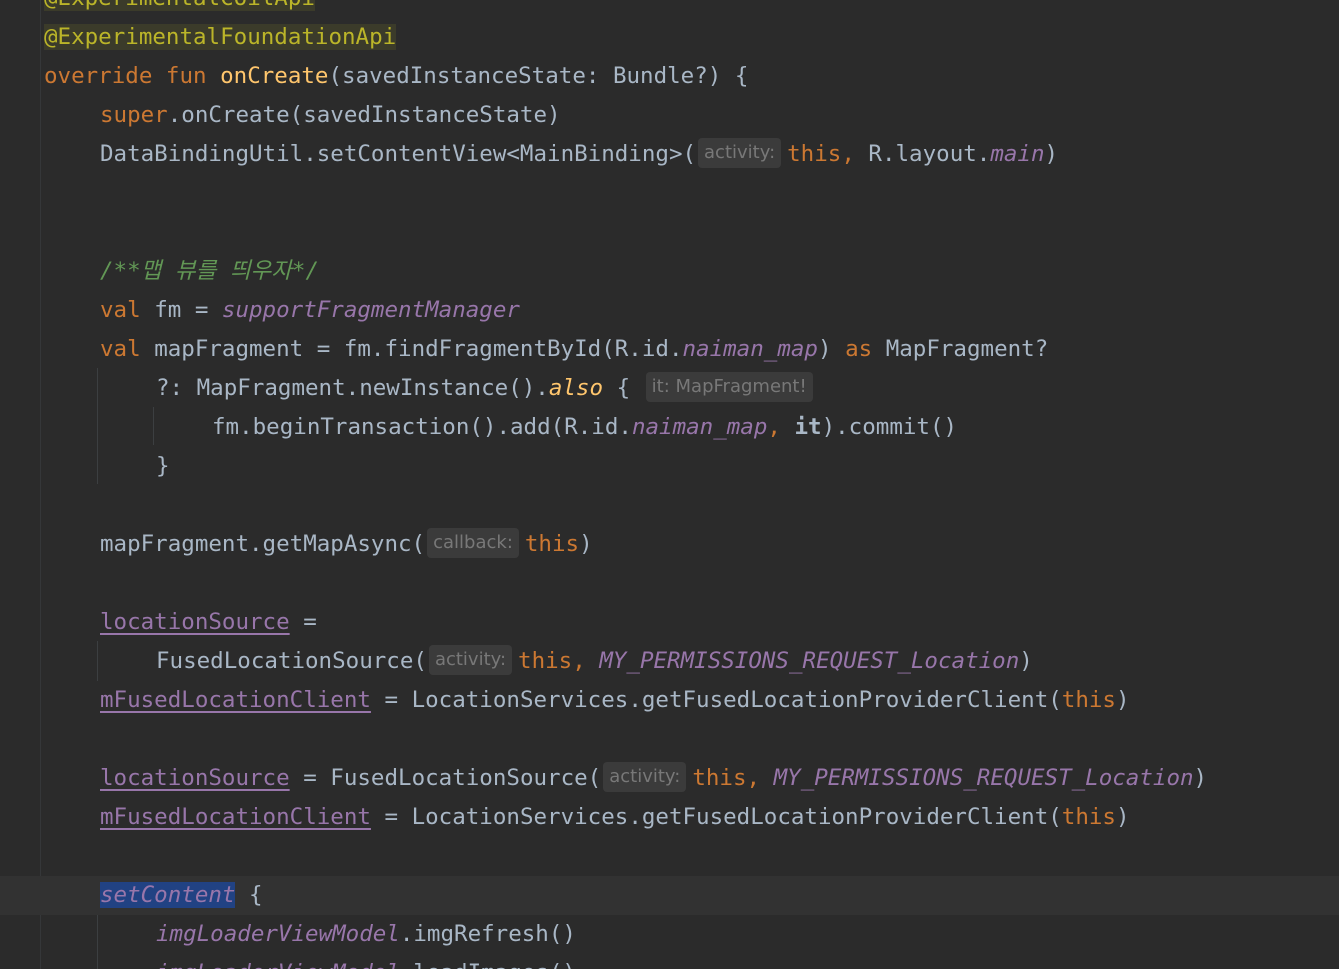  I want to click on code-token: imgLoaderViewModel, so click(278, 964).